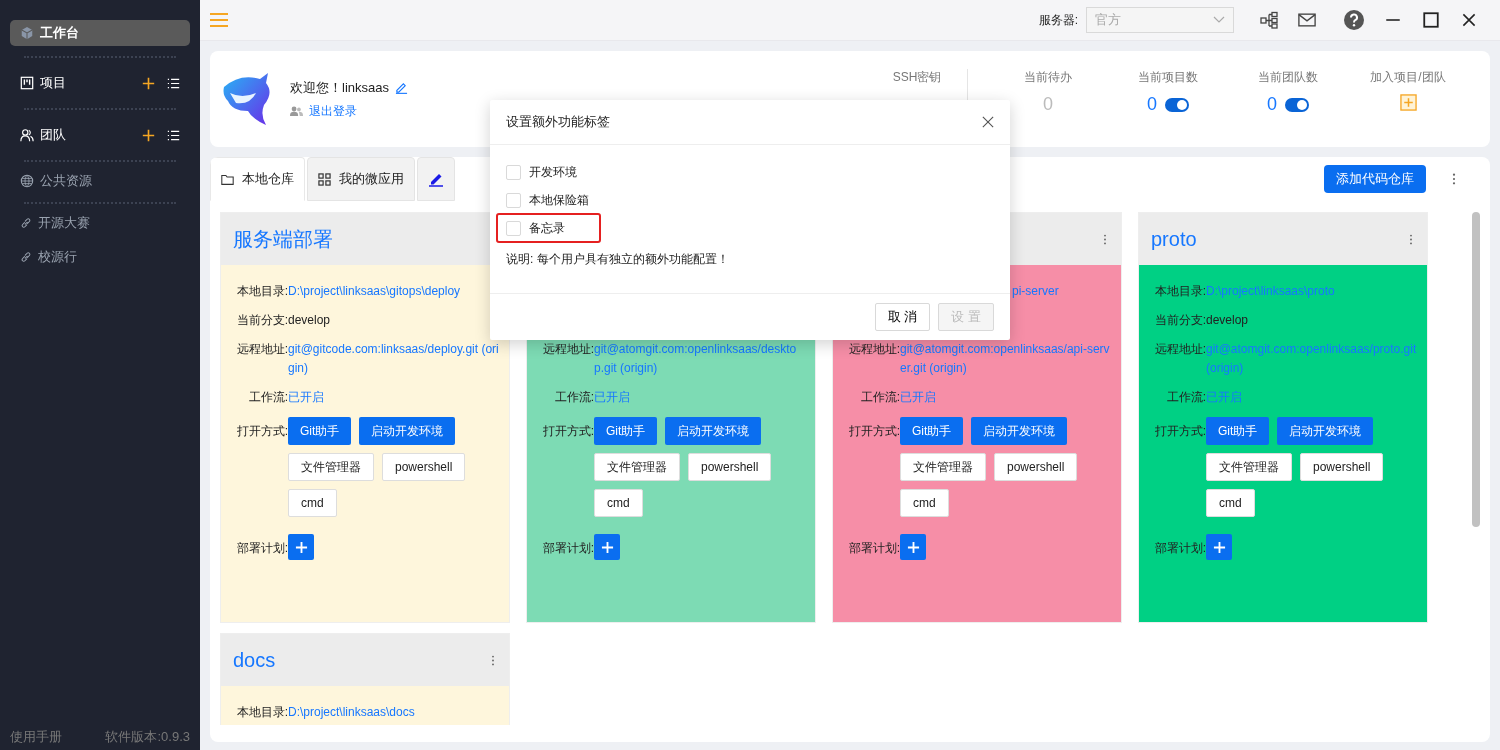  I want to click on field-link: git@gitcode.com:linksaas/deploy.git (origin), so click(393, 359).